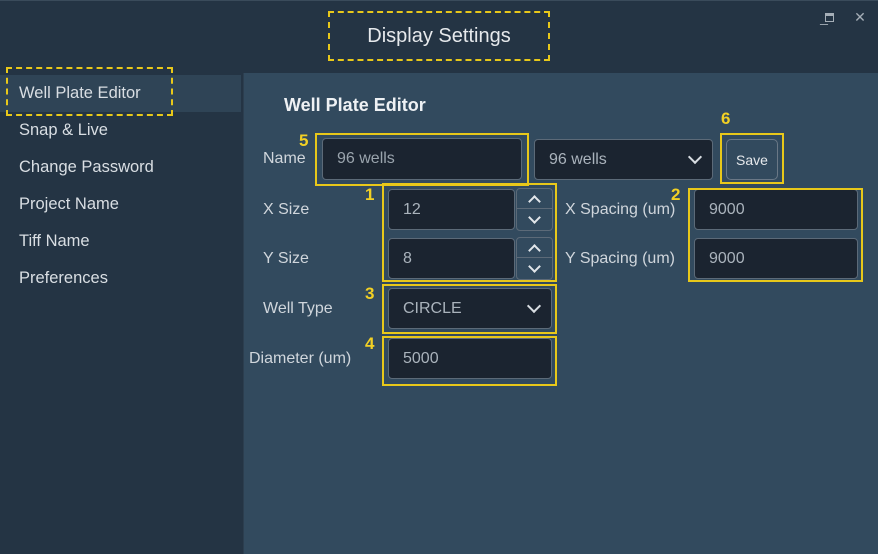 The height and width of the screenshot is (554, 878). I want to click on sidebar-item-label: Preferences, so click(63, 278).